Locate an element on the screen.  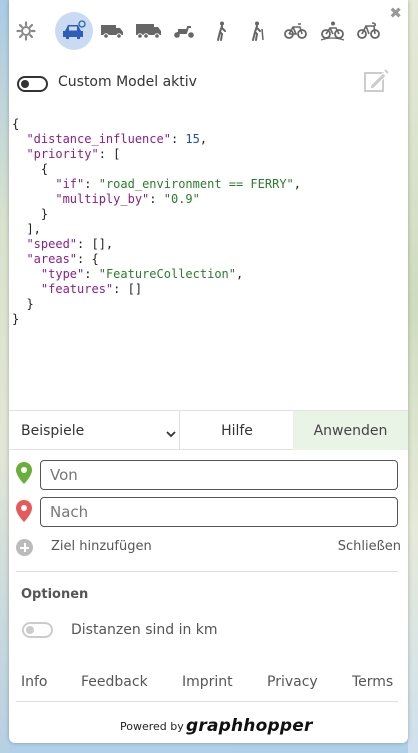
code-line: "distance_influence": 15, is located at coordinates (117, 139).